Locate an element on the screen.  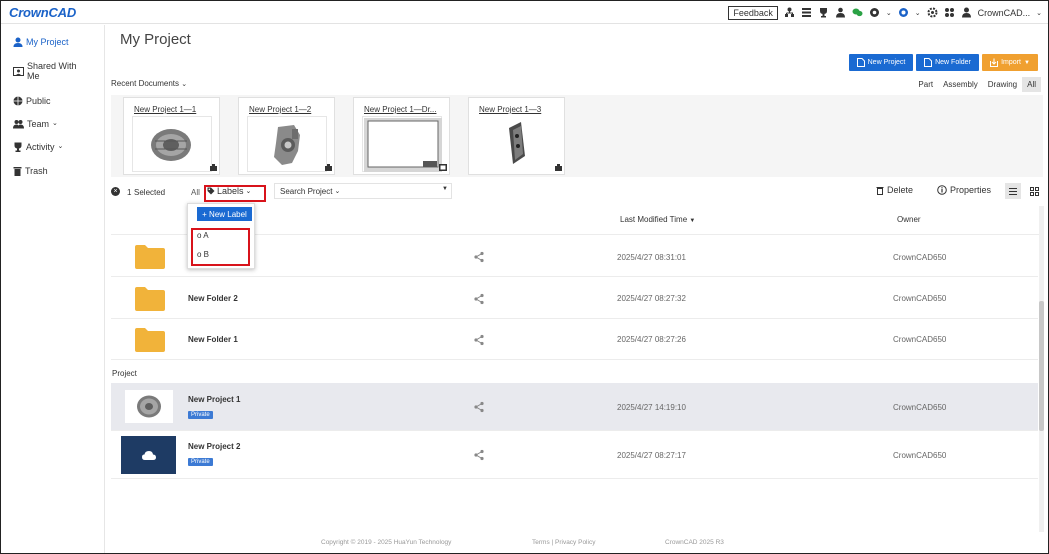
recent-documents-toggle: Recent Documents ⌄ is located at coordinates (149, 83).